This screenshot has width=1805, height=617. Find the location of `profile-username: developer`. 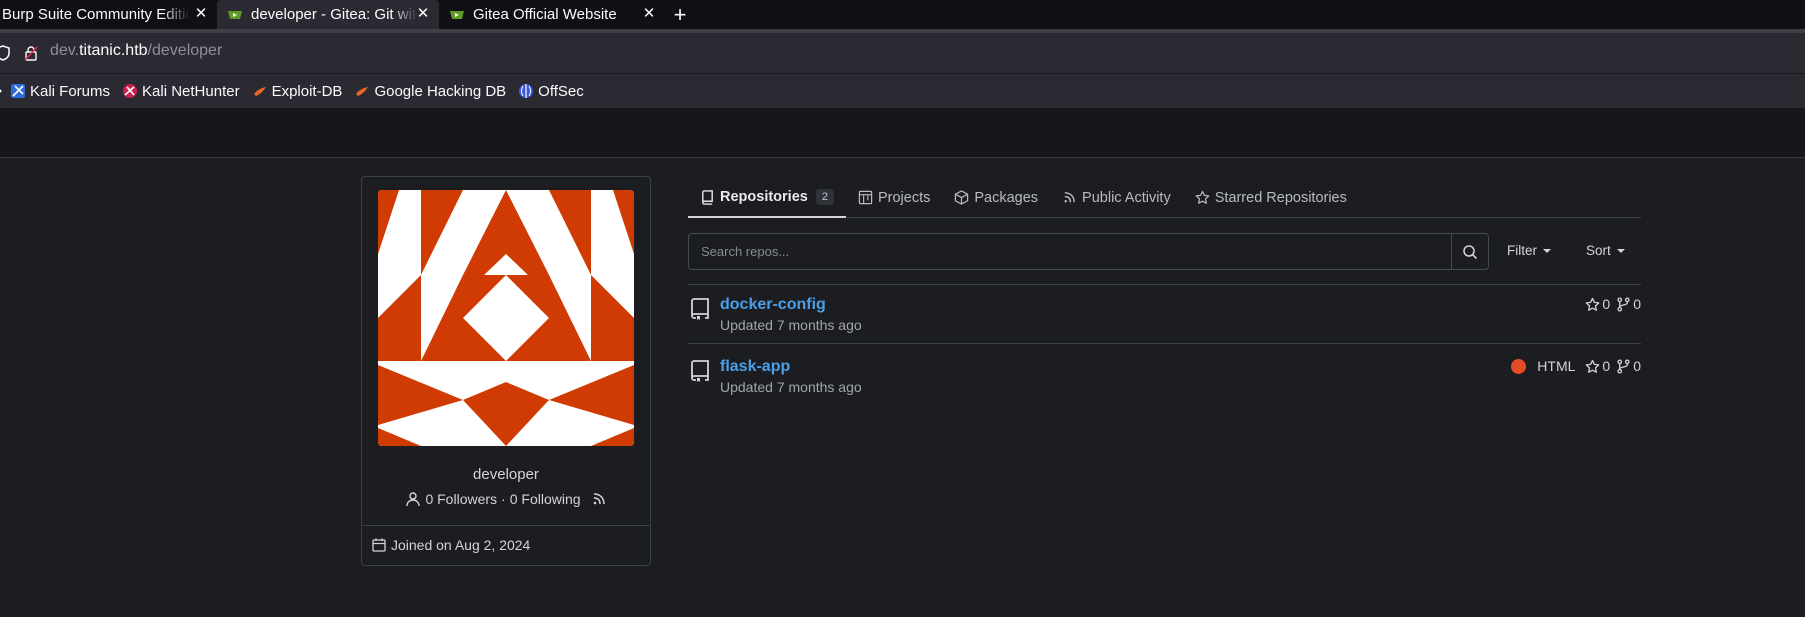

profile-username: developer is located at coordinates (506, 474).